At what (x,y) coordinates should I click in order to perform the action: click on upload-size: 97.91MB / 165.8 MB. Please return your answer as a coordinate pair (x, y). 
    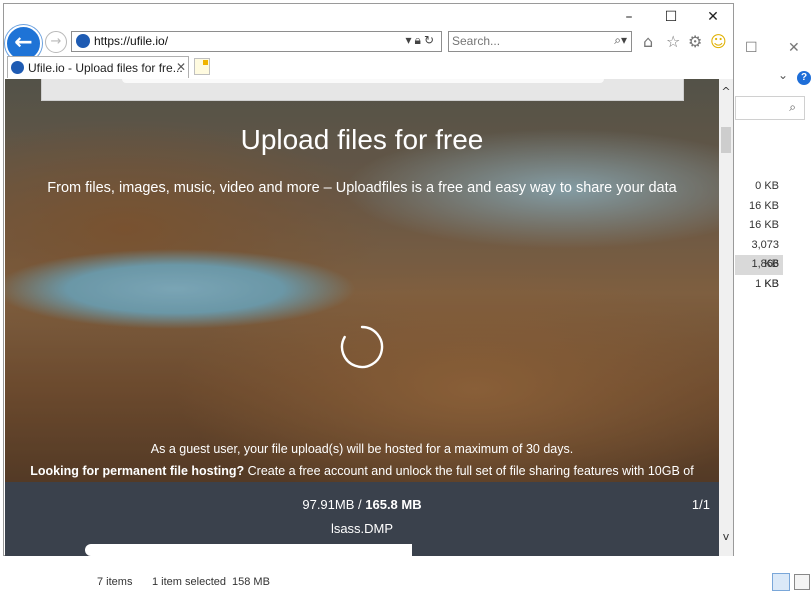
    Looking at the image, I should click on (362, 504).